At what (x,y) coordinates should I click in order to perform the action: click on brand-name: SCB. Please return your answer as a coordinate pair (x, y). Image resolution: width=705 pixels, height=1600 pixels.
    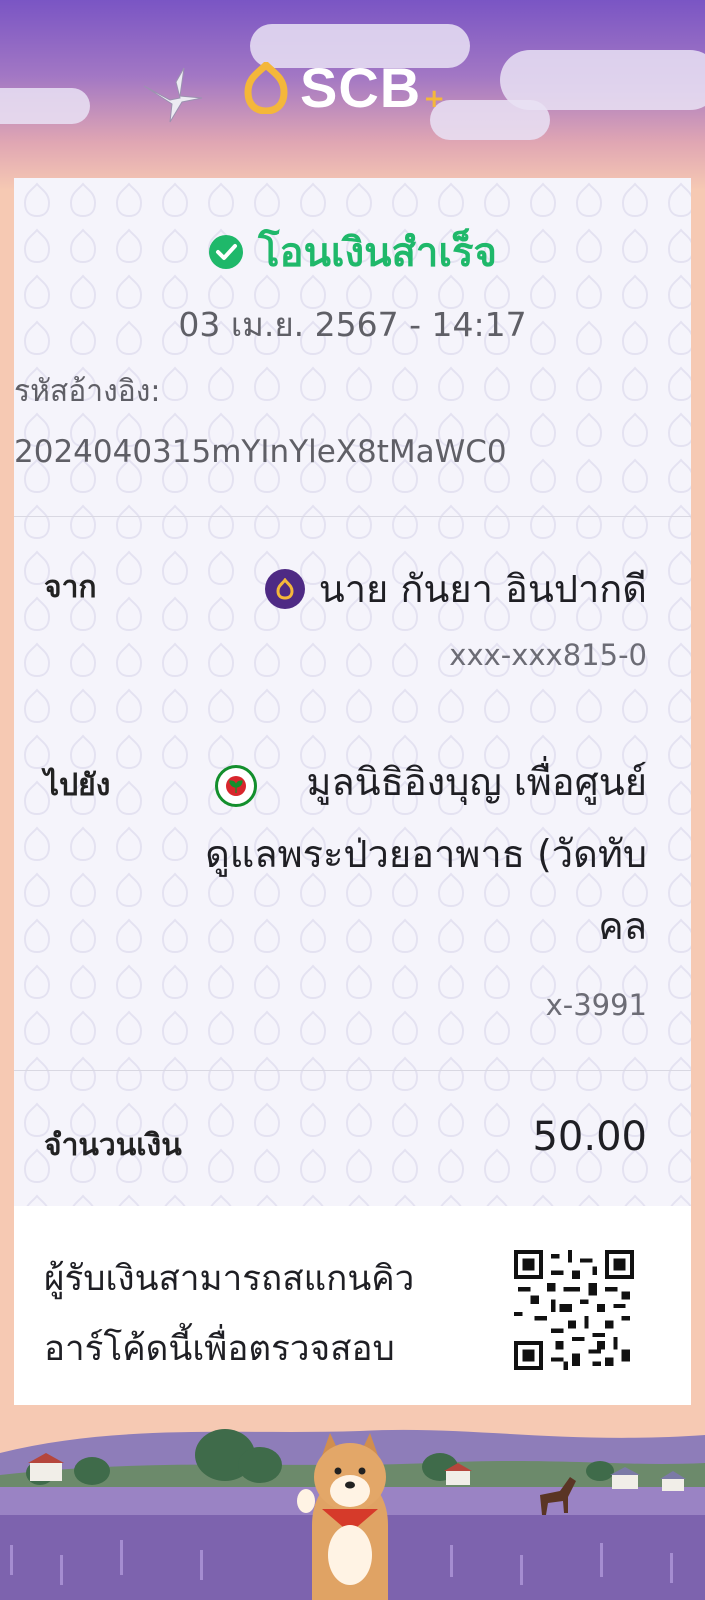
    Looking at the image, I should click on (361, 87).